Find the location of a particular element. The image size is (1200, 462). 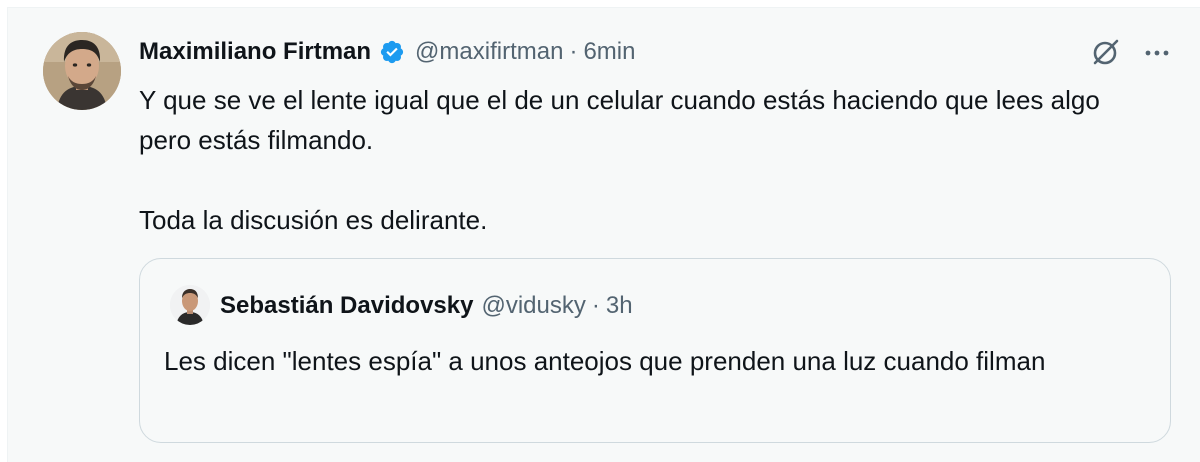

quoted-author-name: Sebastián Davidovsky is located at coordinates (346, 306).